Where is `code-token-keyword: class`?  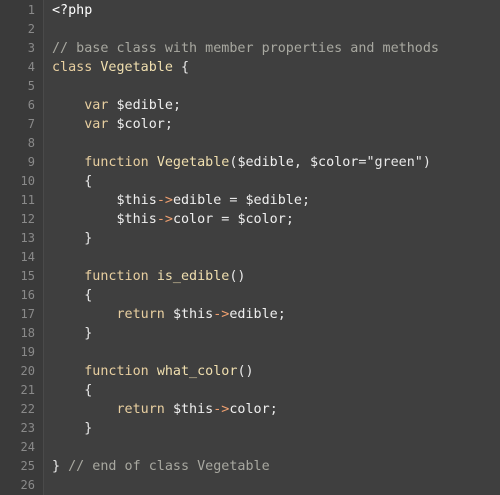 code-token-keyword: class is located at coordinates (76, 67).